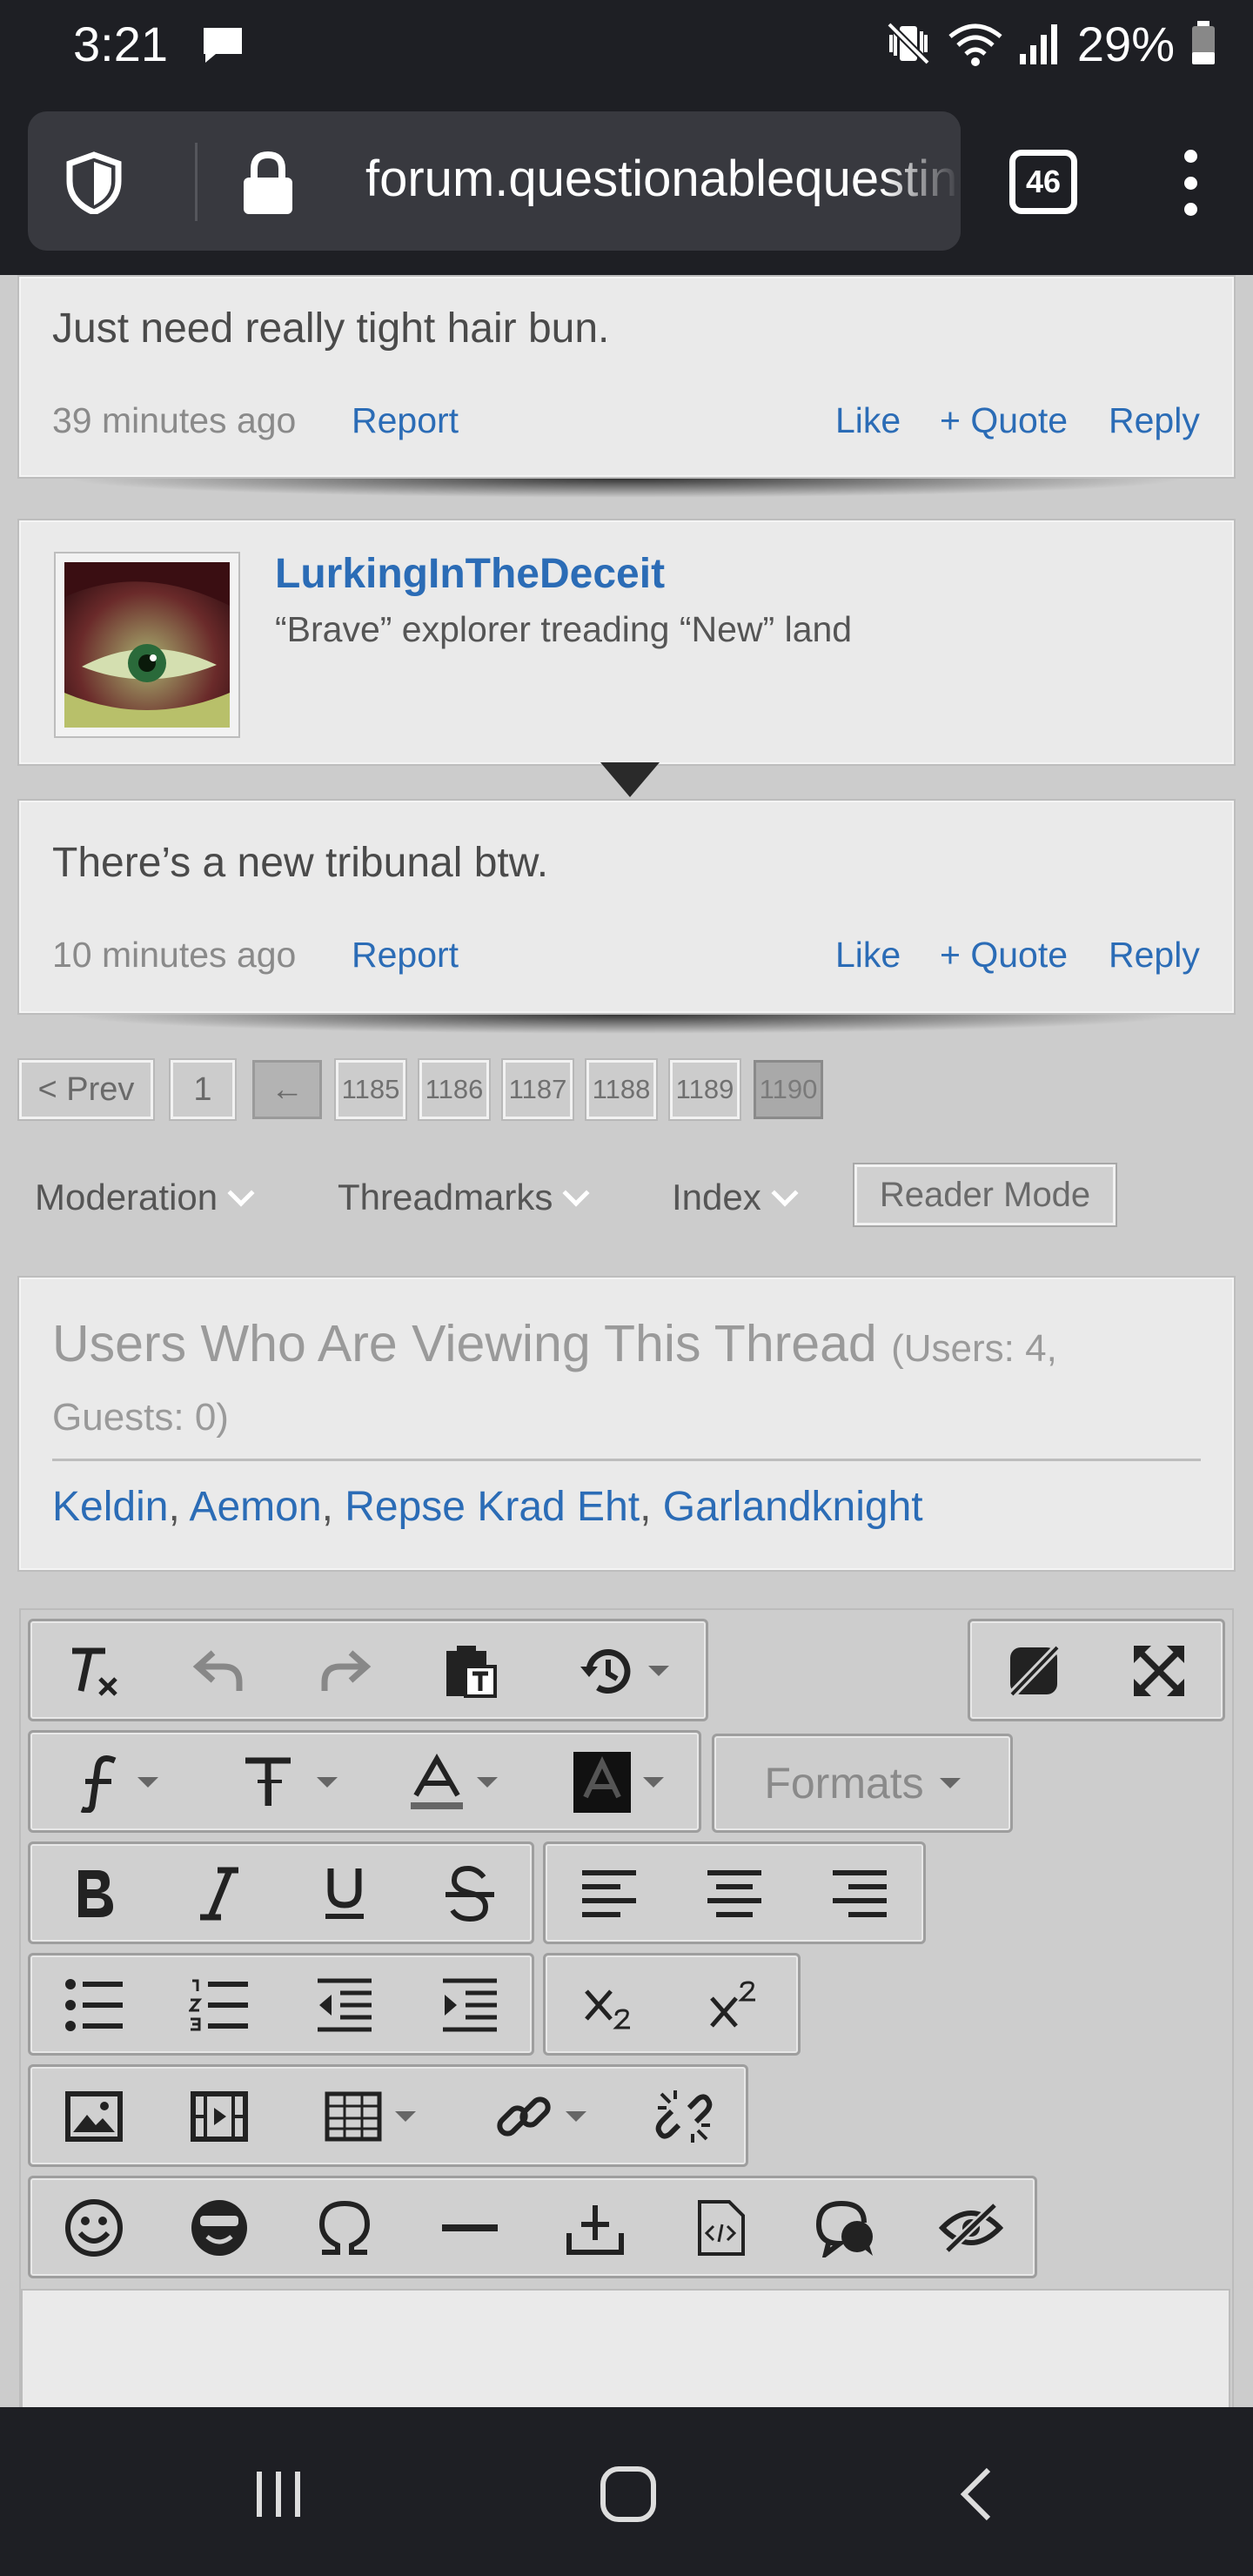  What do you see at coordinates (464, 1197) in the screenshot?
I see `threadmarks-menu: Threadmarks` at bounding box center [464, 1197].